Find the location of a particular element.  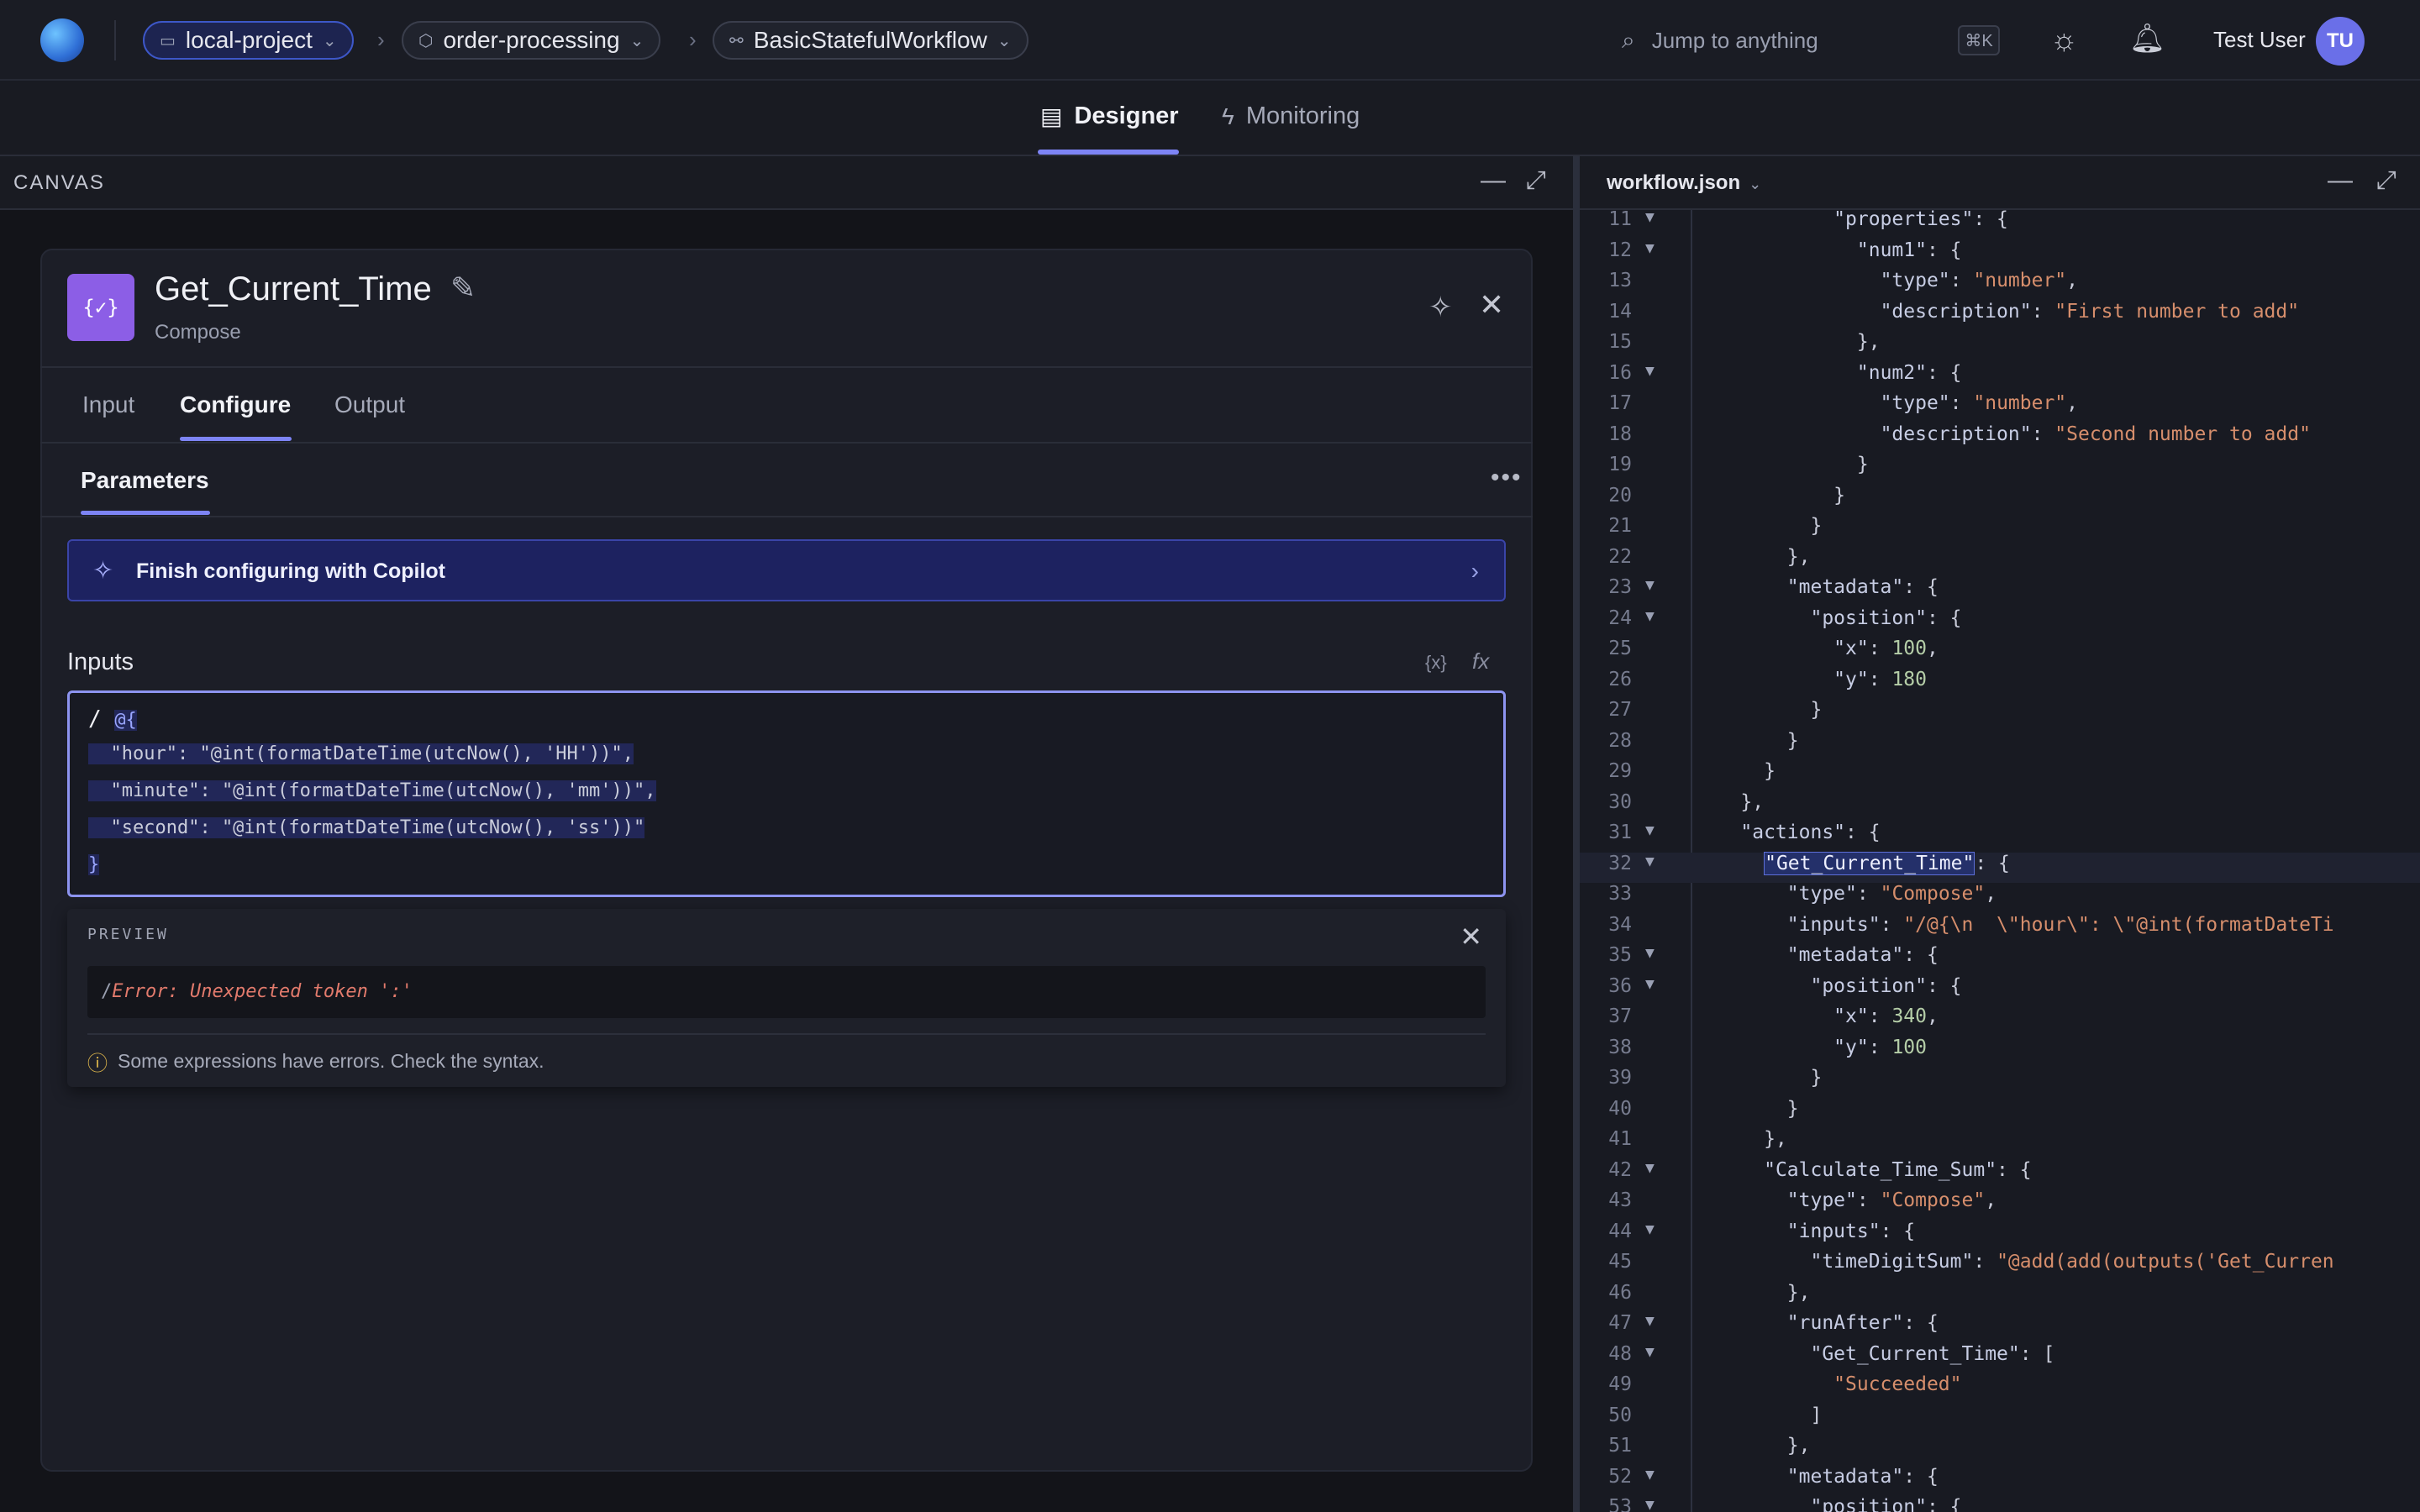

sparkle-icon: ✧ is located at coordinates (1440, 307).